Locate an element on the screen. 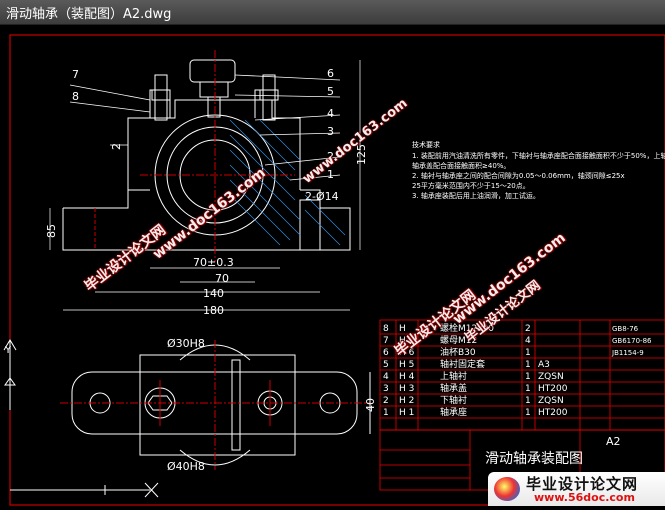  top-view is located at coordinates (215, 405).